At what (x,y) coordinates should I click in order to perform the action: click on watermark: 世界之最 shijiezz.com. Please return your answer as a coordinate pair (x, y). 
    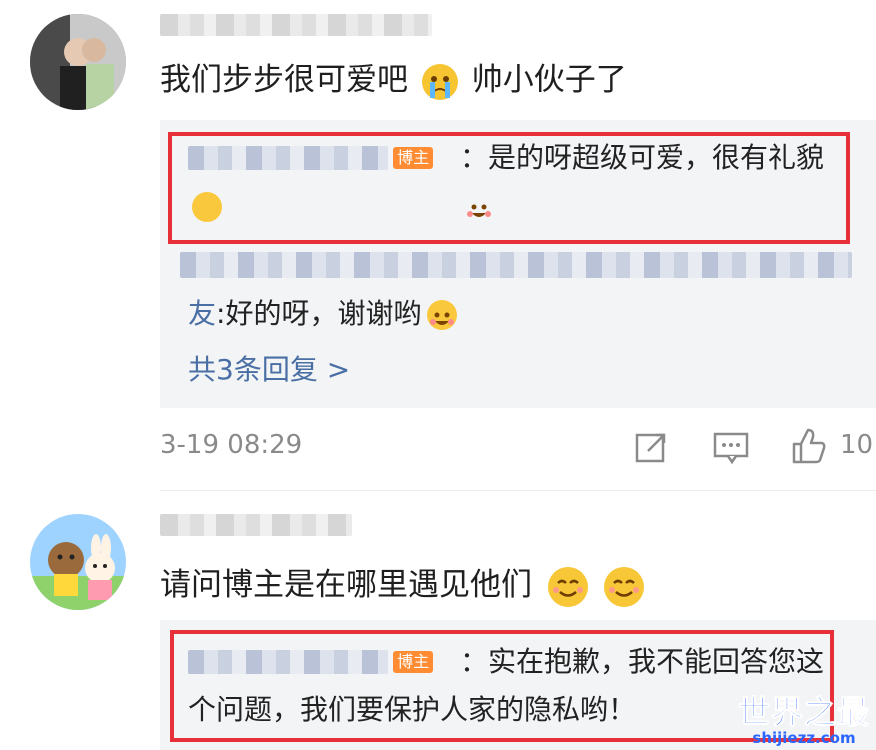
    Looking at the image, I should click on (803, 720).